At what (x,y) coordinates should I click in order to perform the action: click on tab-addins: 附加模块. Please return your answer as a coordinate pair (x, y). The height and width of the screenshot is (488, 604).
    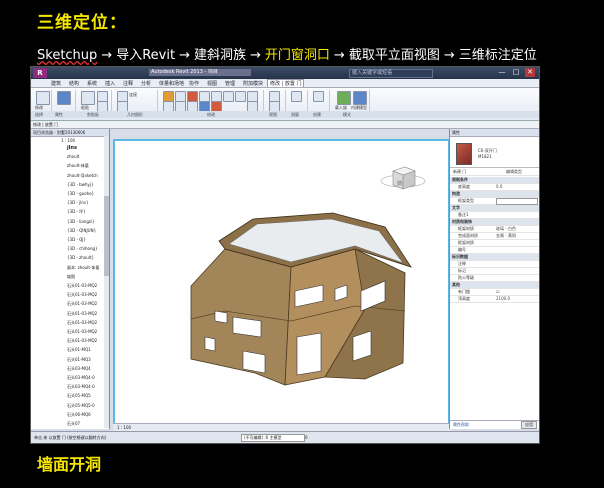
    Looking at the image, I should click on (253, 83).